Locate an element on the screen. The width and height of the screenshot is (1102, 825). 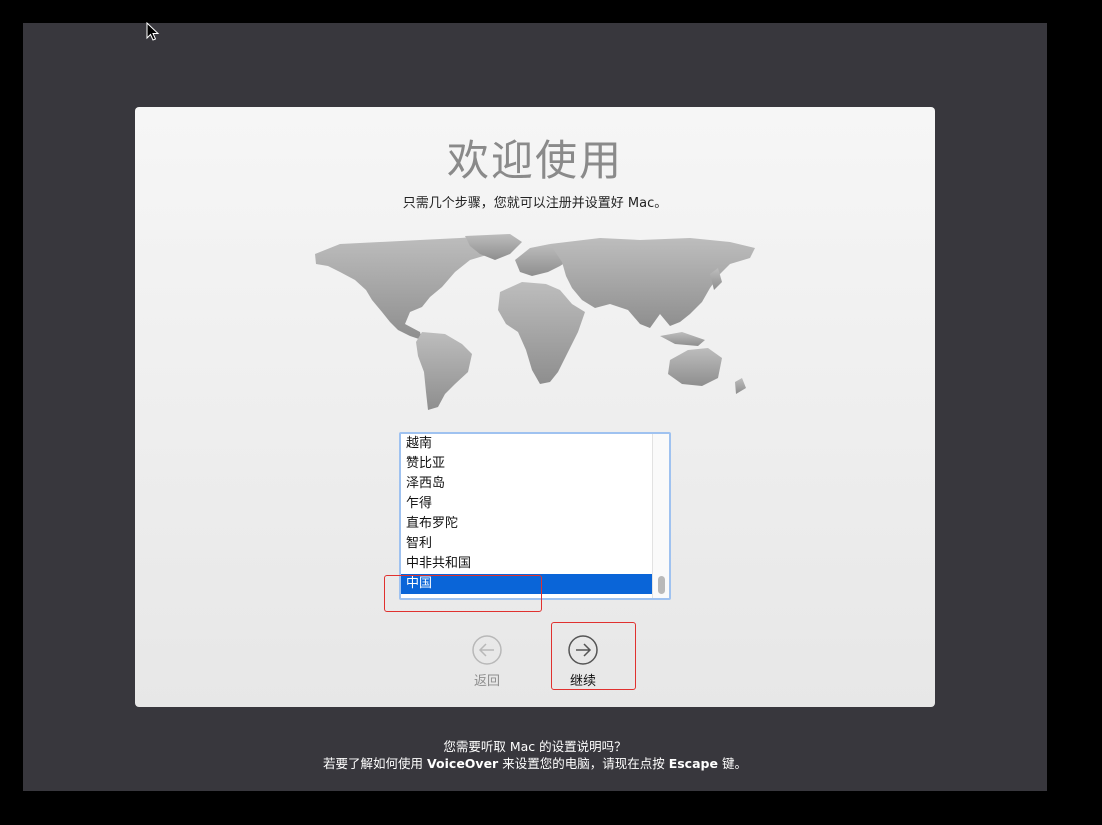
highlight-box-continue is located at coordinates (593, 656).